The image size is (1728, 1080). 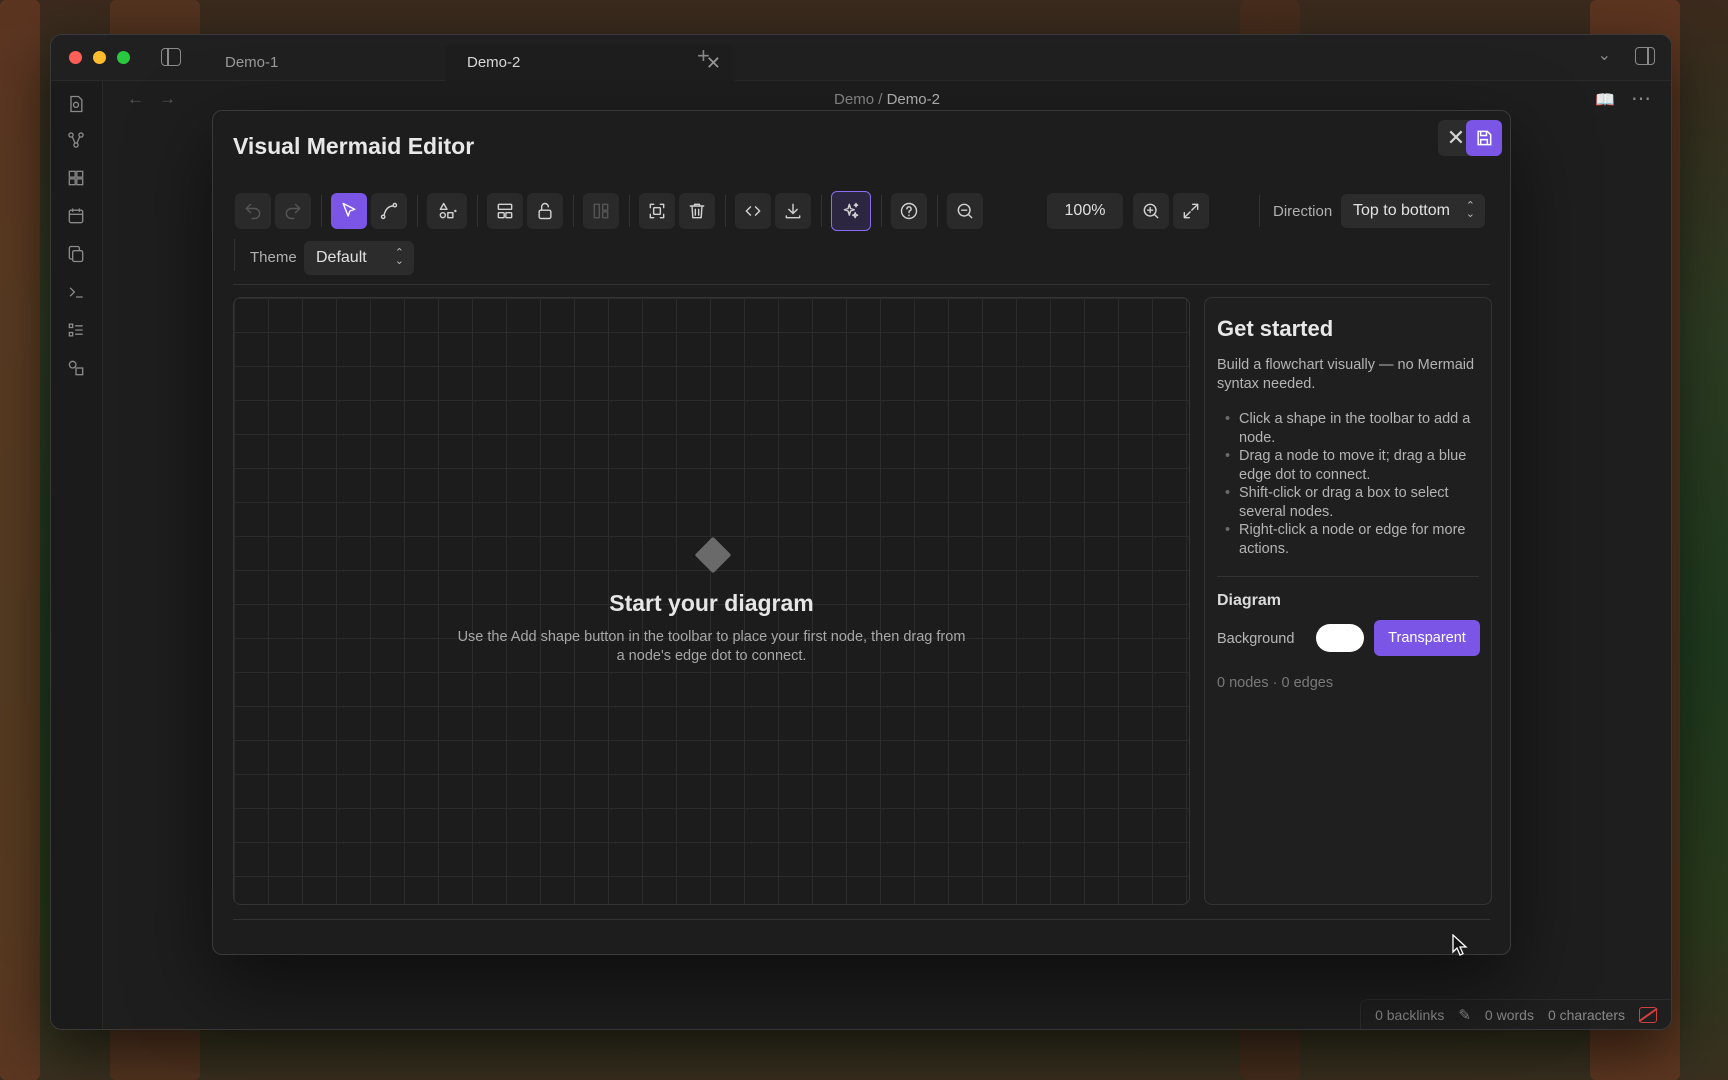 I want to click on grid-layout-icon, so click(x=601, y=211).